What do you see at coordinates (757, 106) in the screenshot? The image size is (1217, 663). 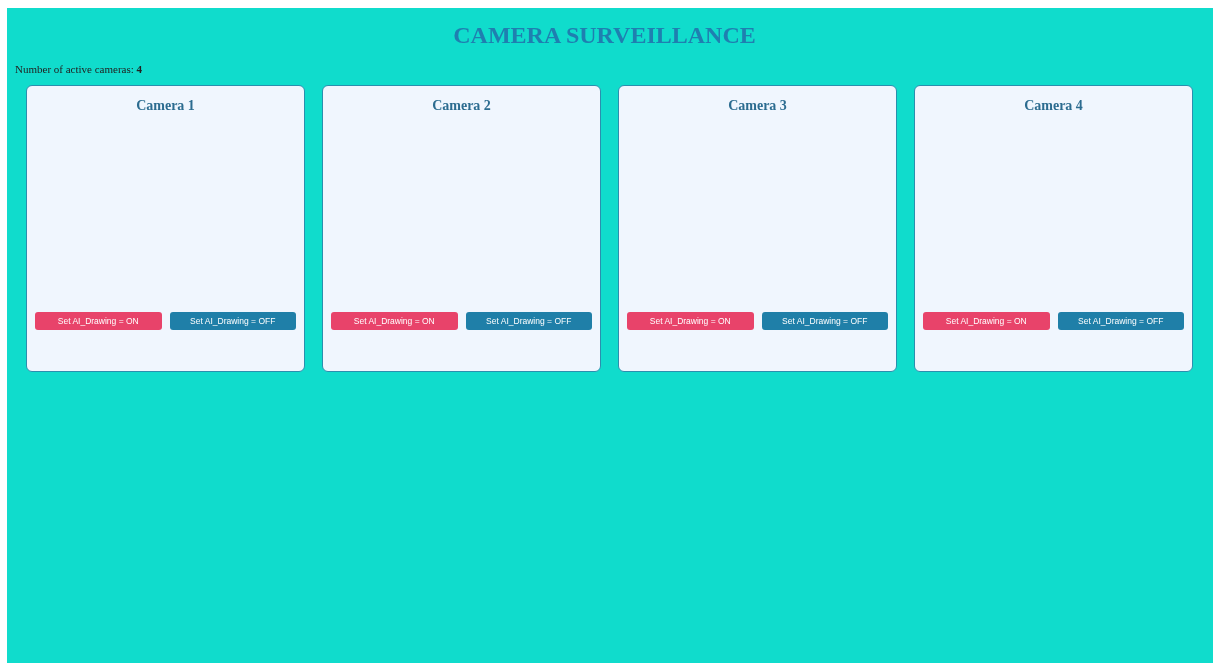 I see `camera-name: Camera 3` at bounding box center [757, 106].